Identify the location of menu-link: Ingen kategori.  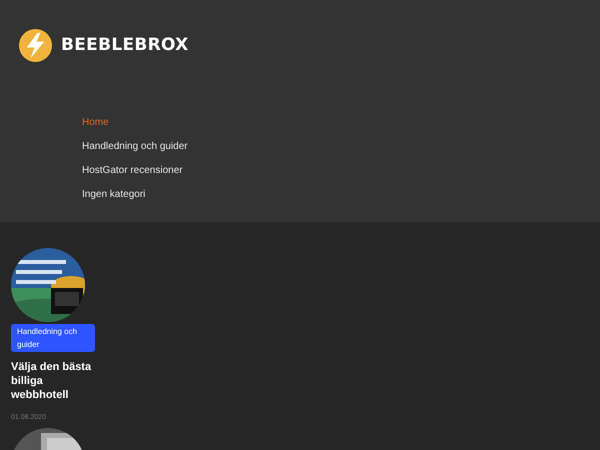
(114, 195).